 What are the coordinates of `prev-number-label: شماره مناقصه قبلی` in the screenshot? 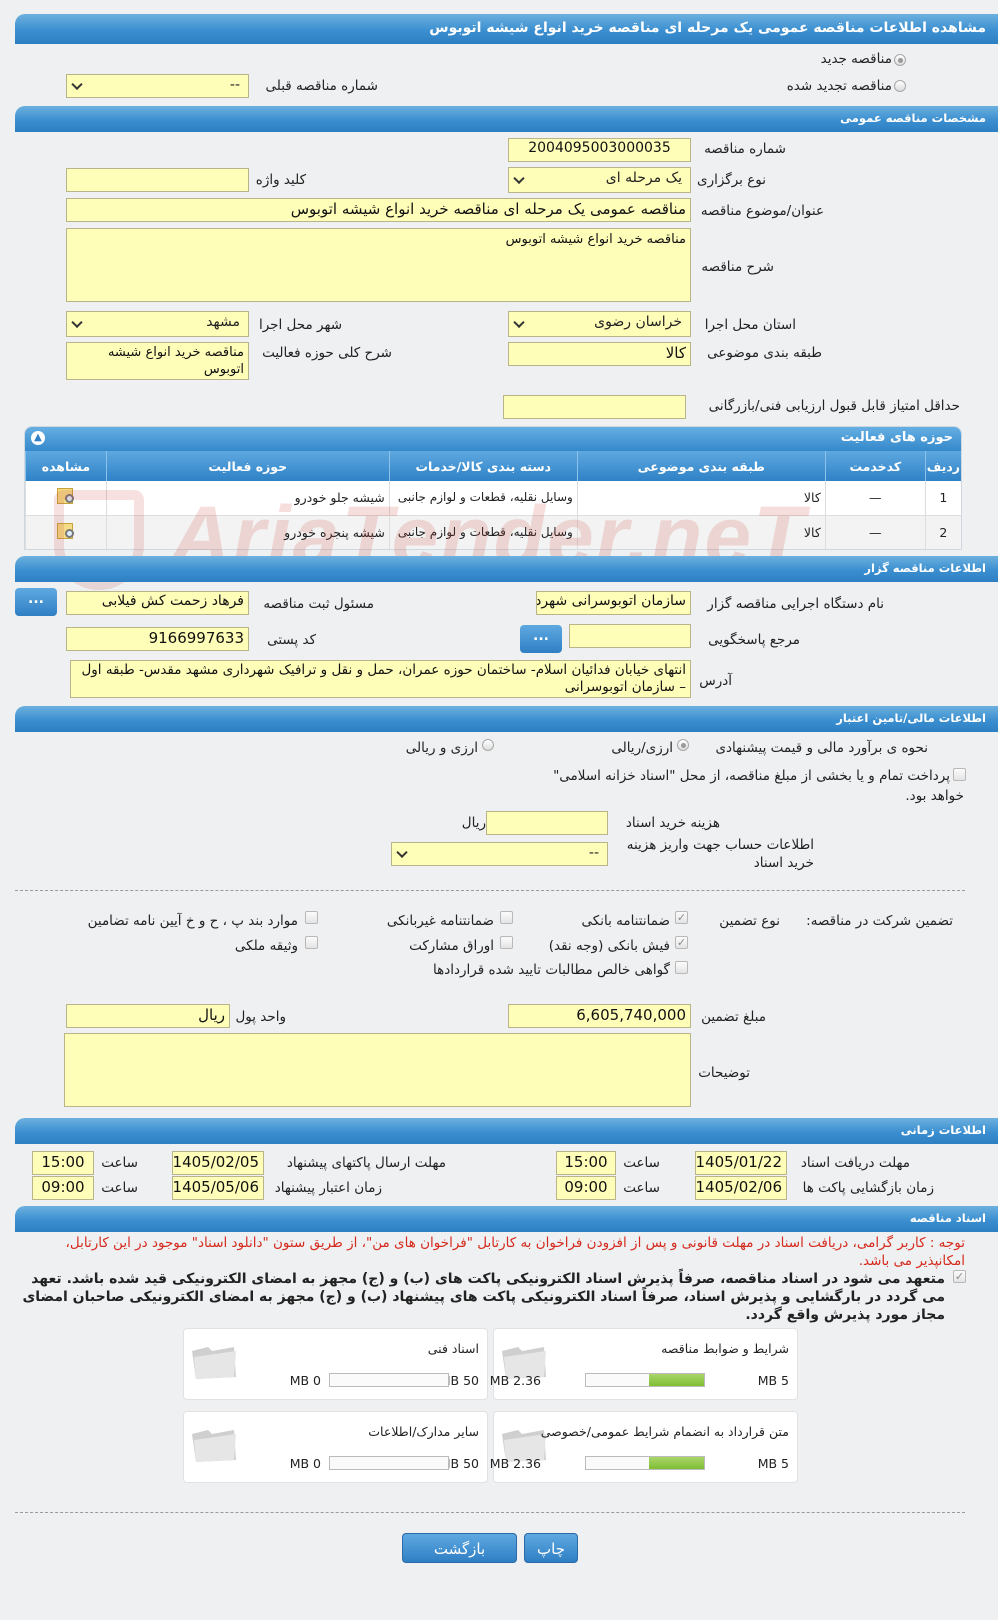 It's located at (321, 86).